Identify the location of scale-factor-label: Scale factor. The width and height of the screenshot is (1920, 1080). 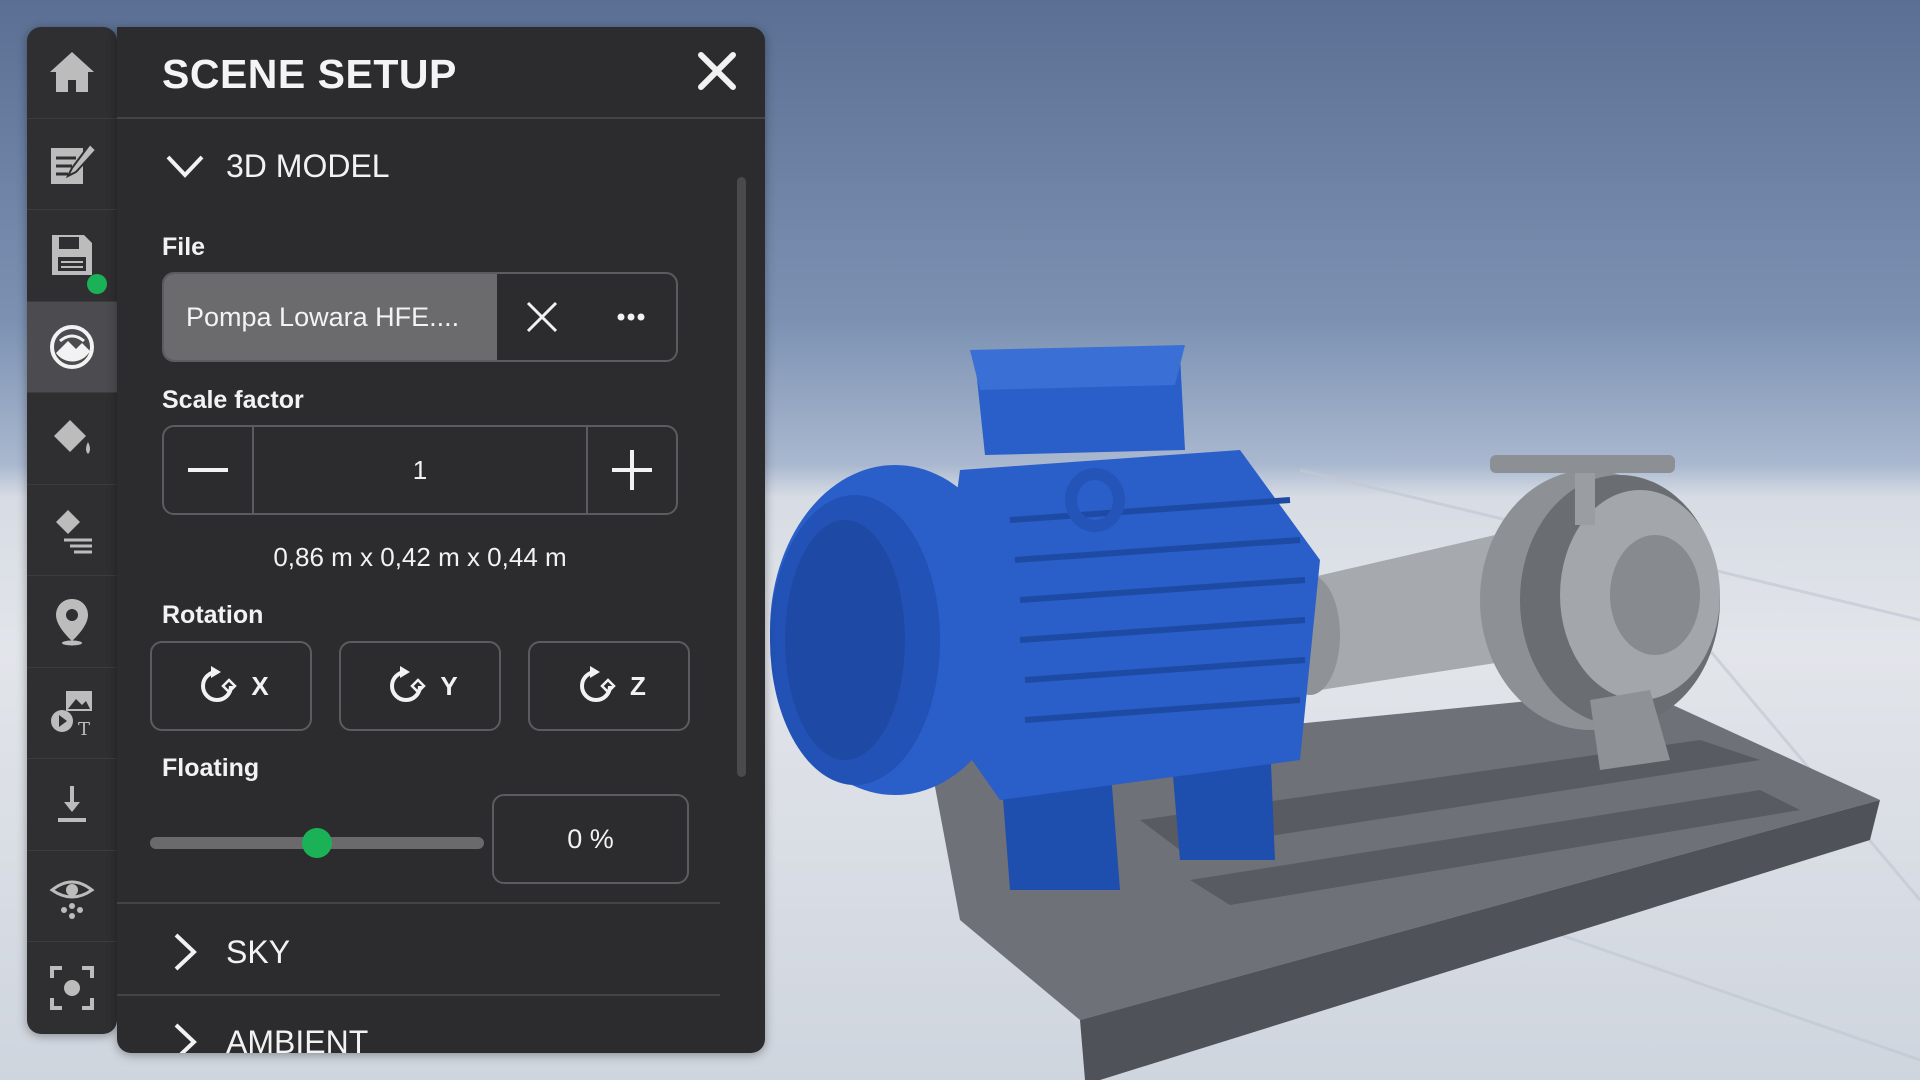
(233, 400).